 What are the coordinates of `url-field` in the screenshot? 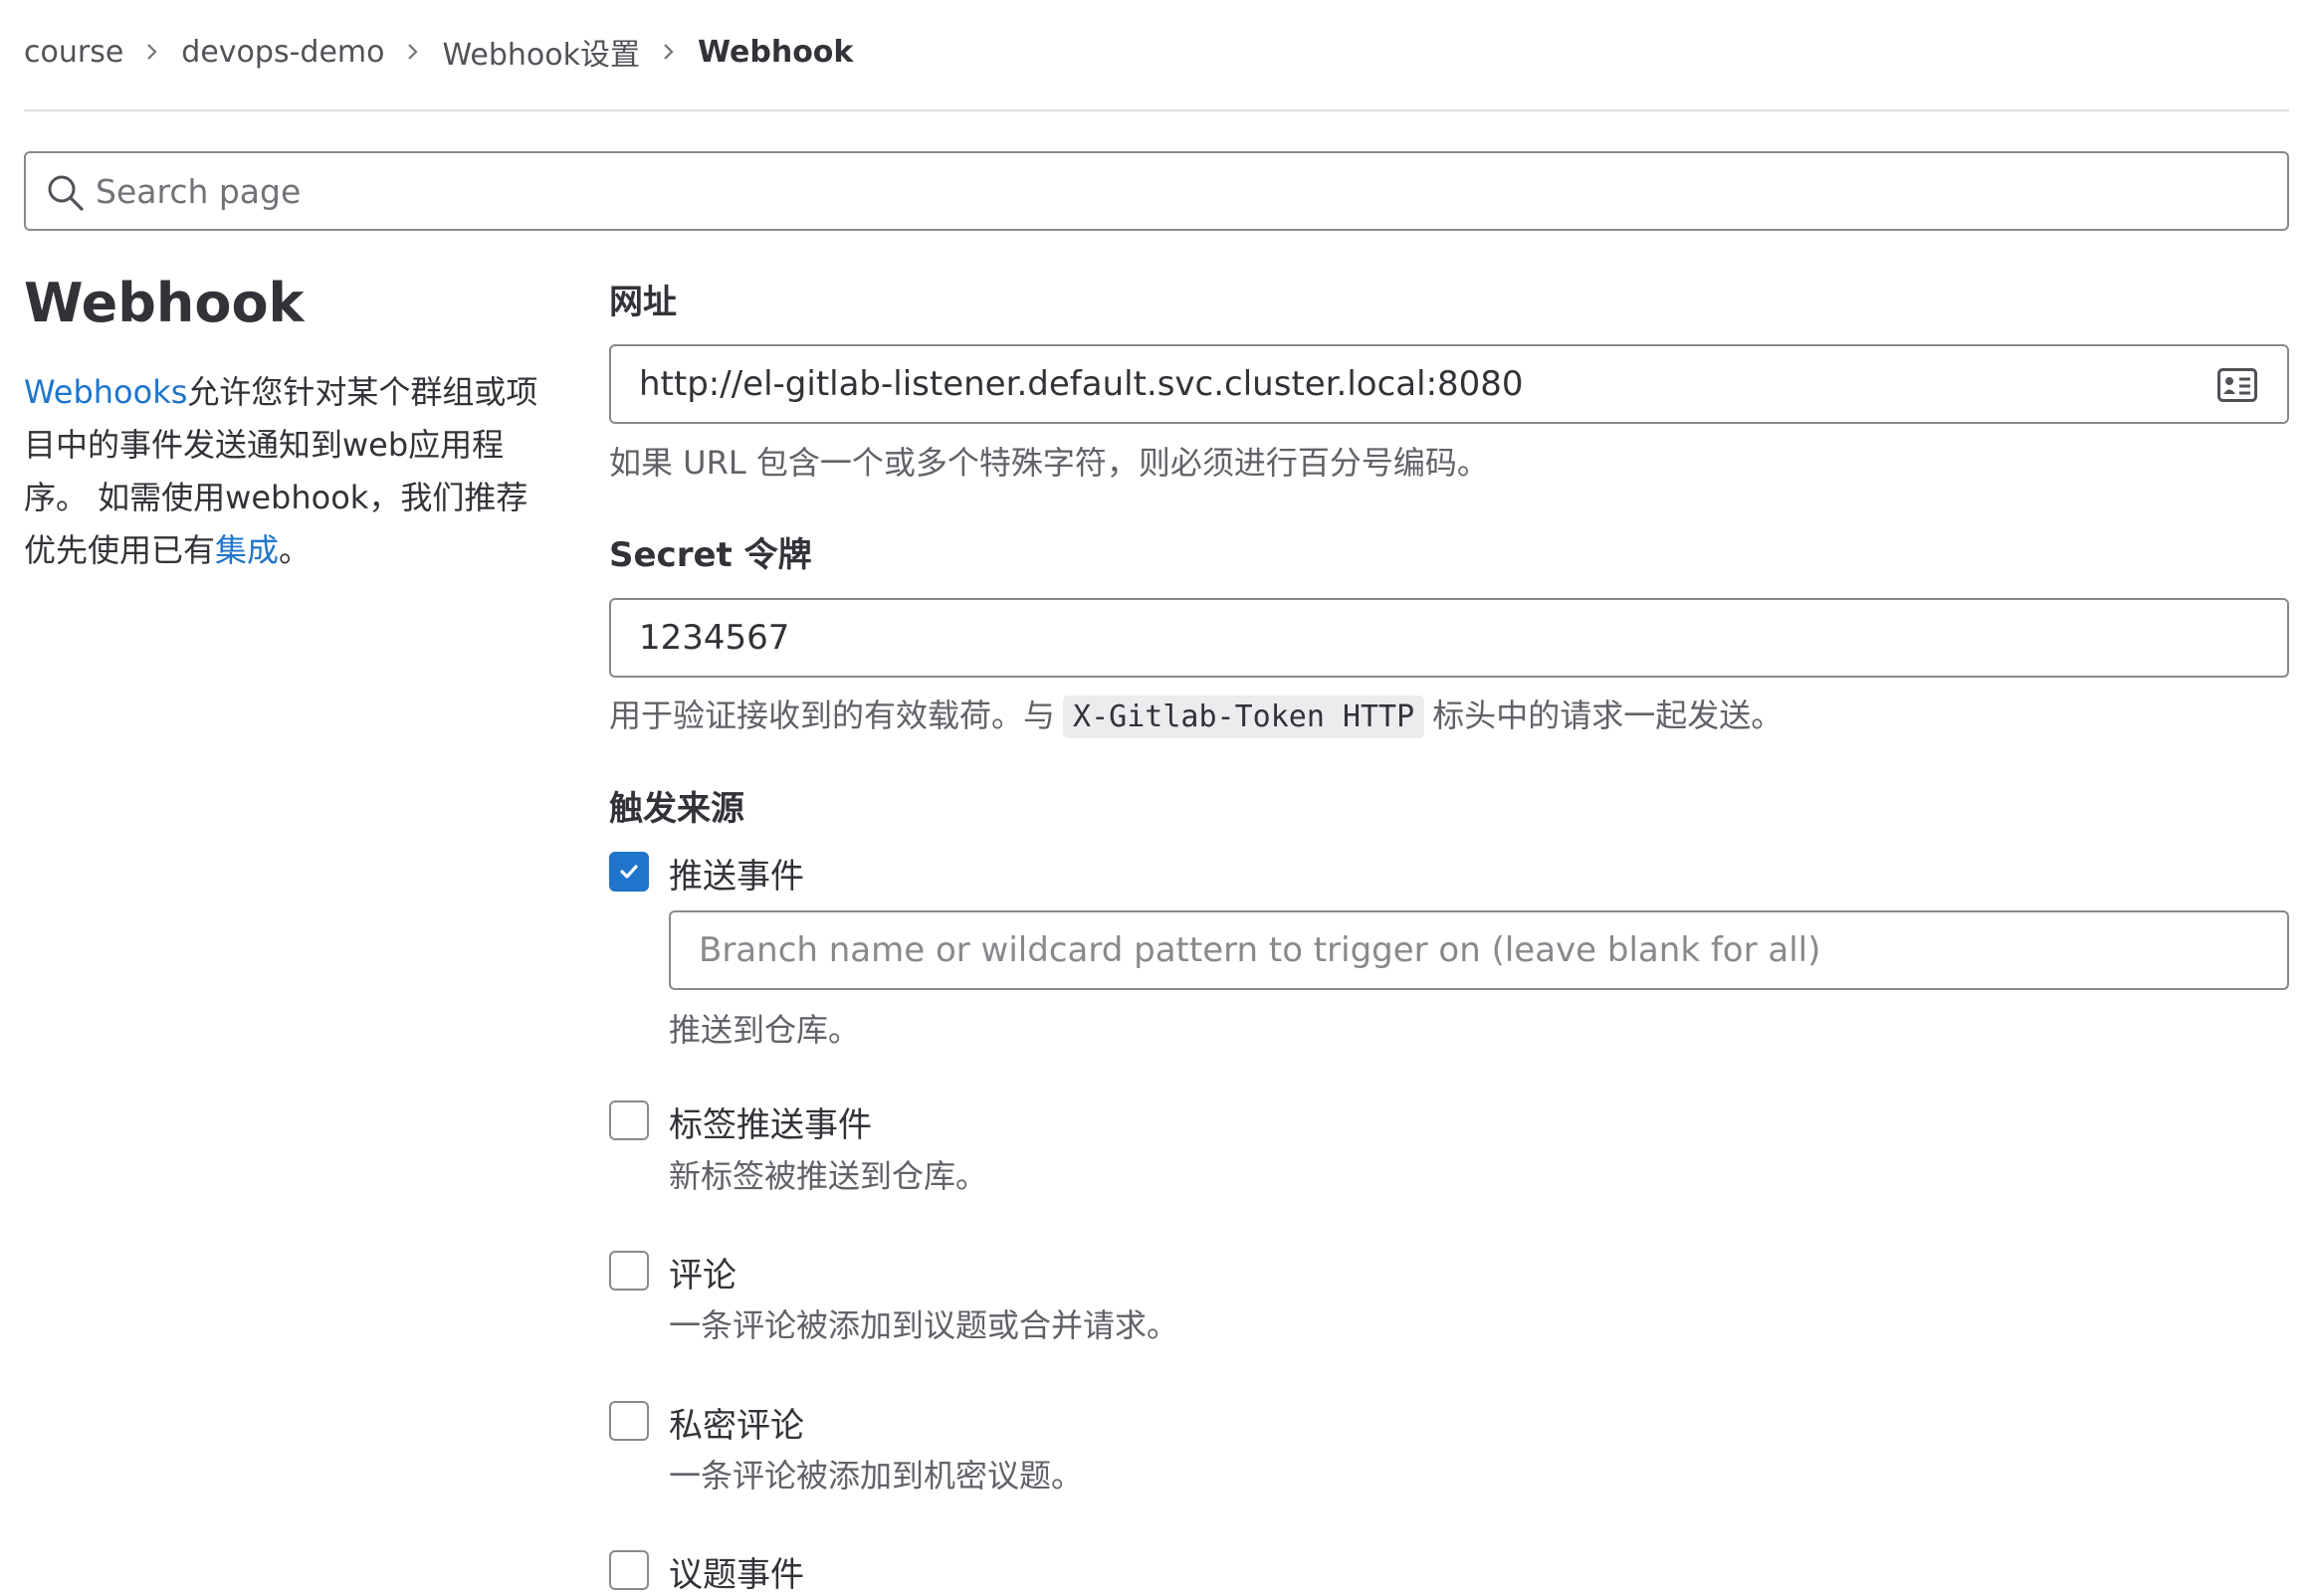 It's located at (1449, 384).